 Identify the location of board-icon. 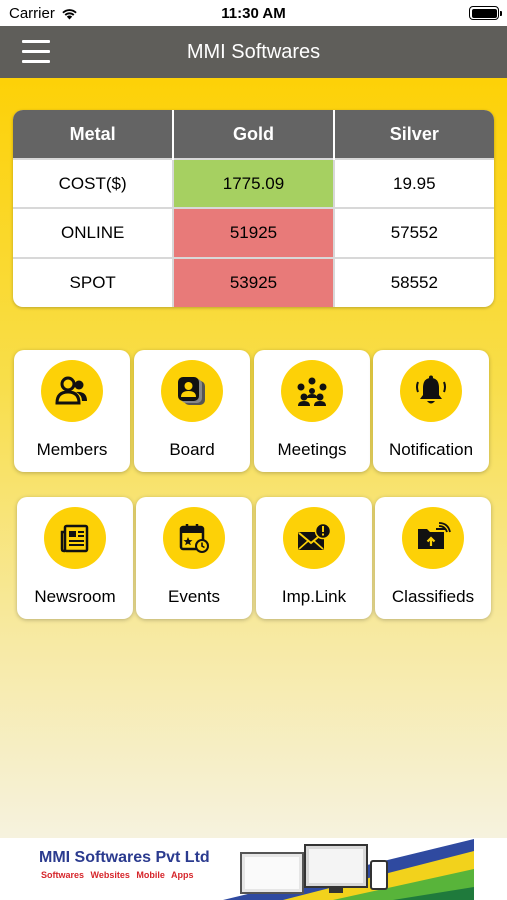
(191, 391).